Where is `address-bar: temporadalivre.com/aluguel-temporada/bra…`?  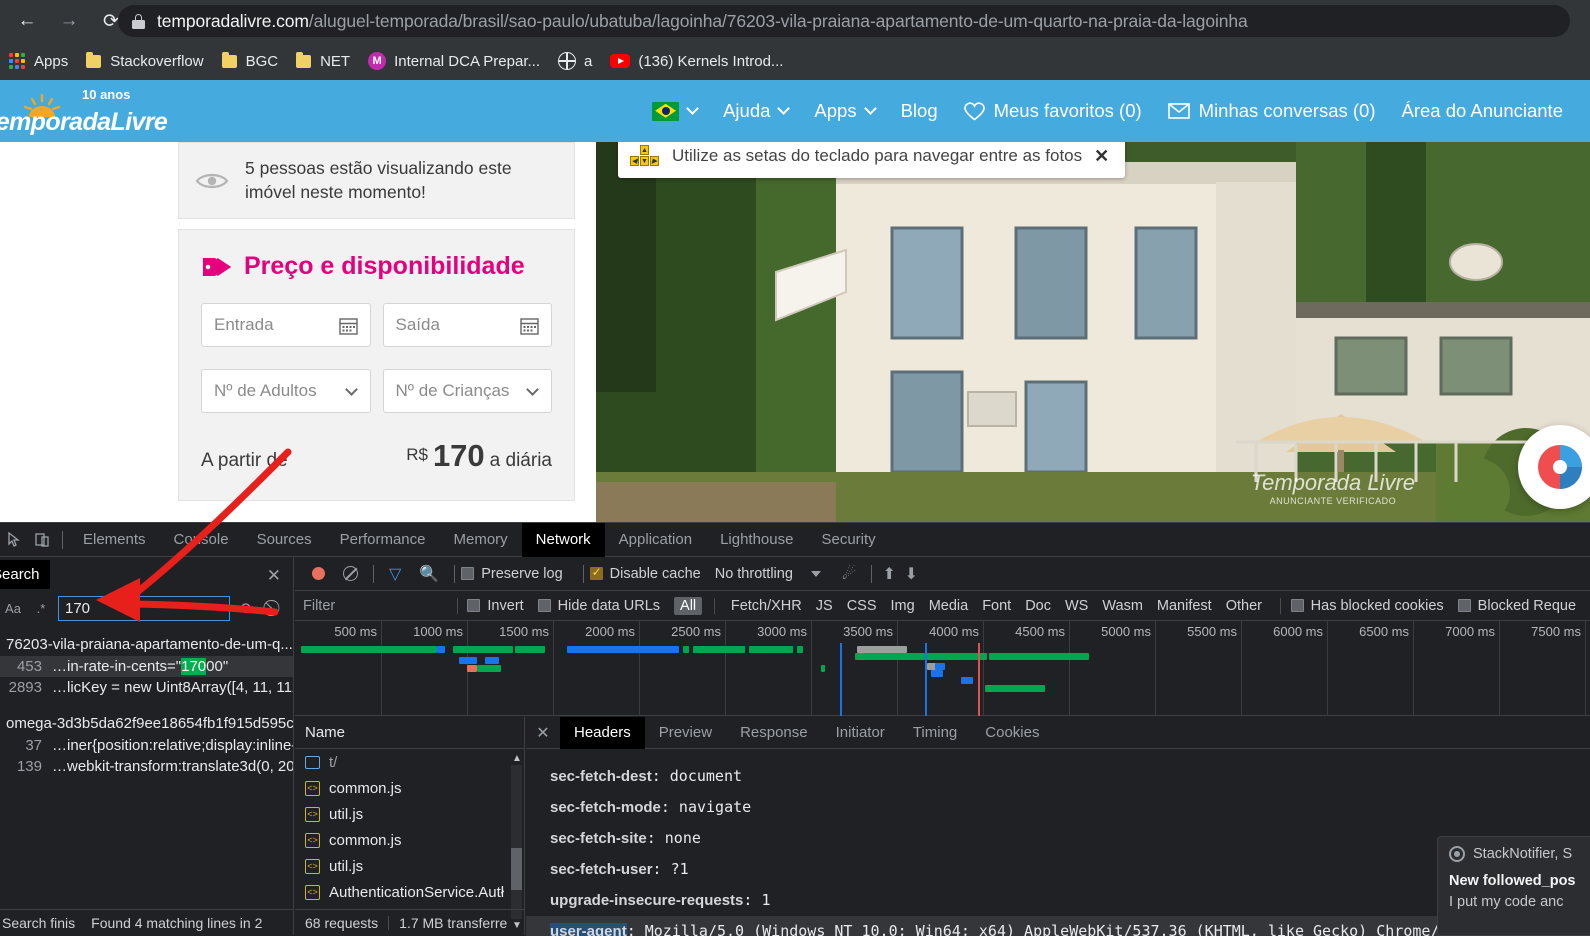
address-bar: temporadalivre.com/aluguel-temporada/bra… is located at coordinates (844, 21).